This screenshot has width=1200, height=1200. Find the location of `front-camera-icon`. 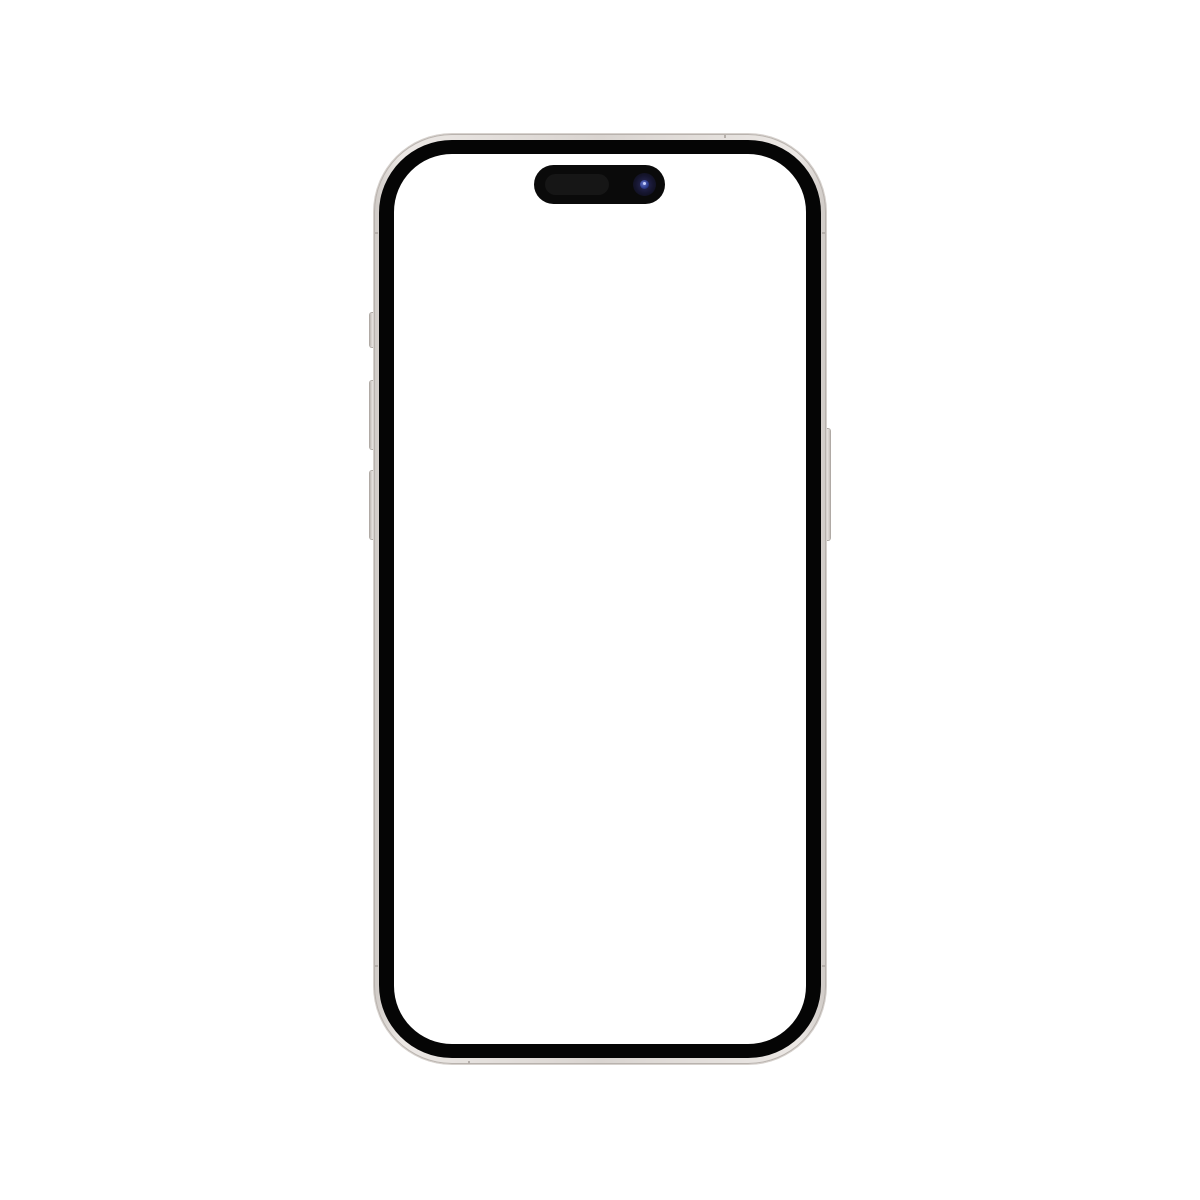

front-camera-icon is located at coordinates (644, 184).